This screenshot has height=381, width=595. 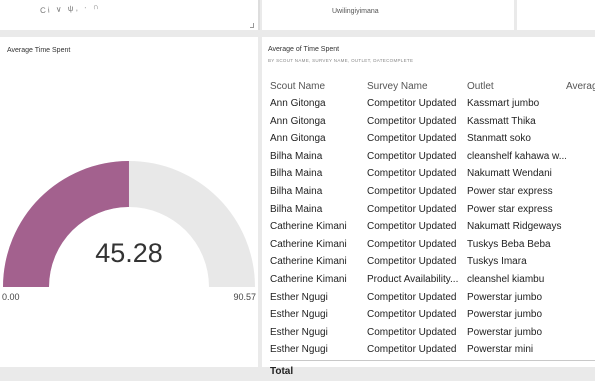 I want to click on gauge-value-label: 45.28, so click(x=129, y=253).